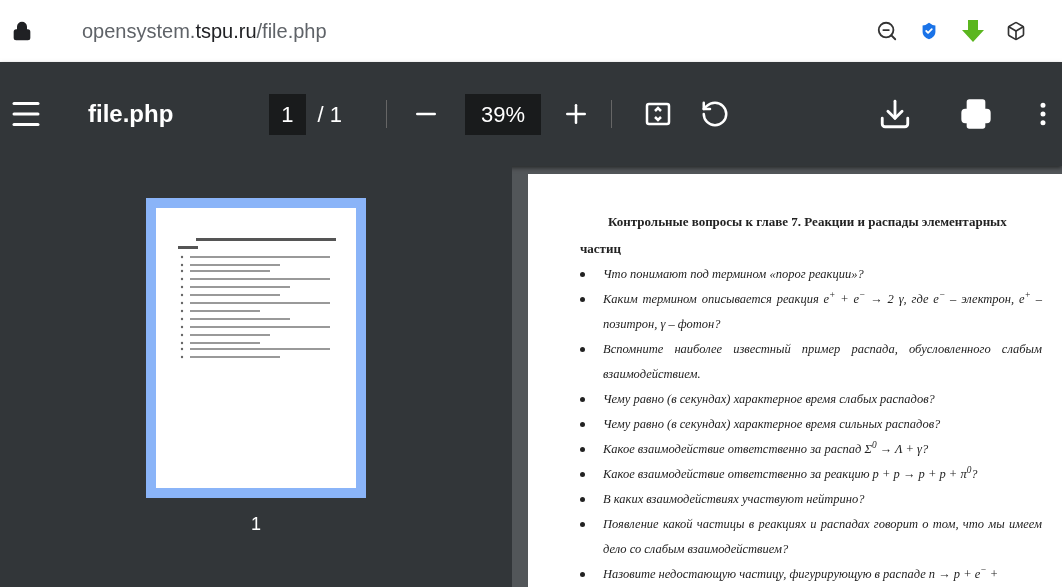  Describe the element at coordinates (658, 114) in the screenshot. I see `fit-page-icon` at that location.